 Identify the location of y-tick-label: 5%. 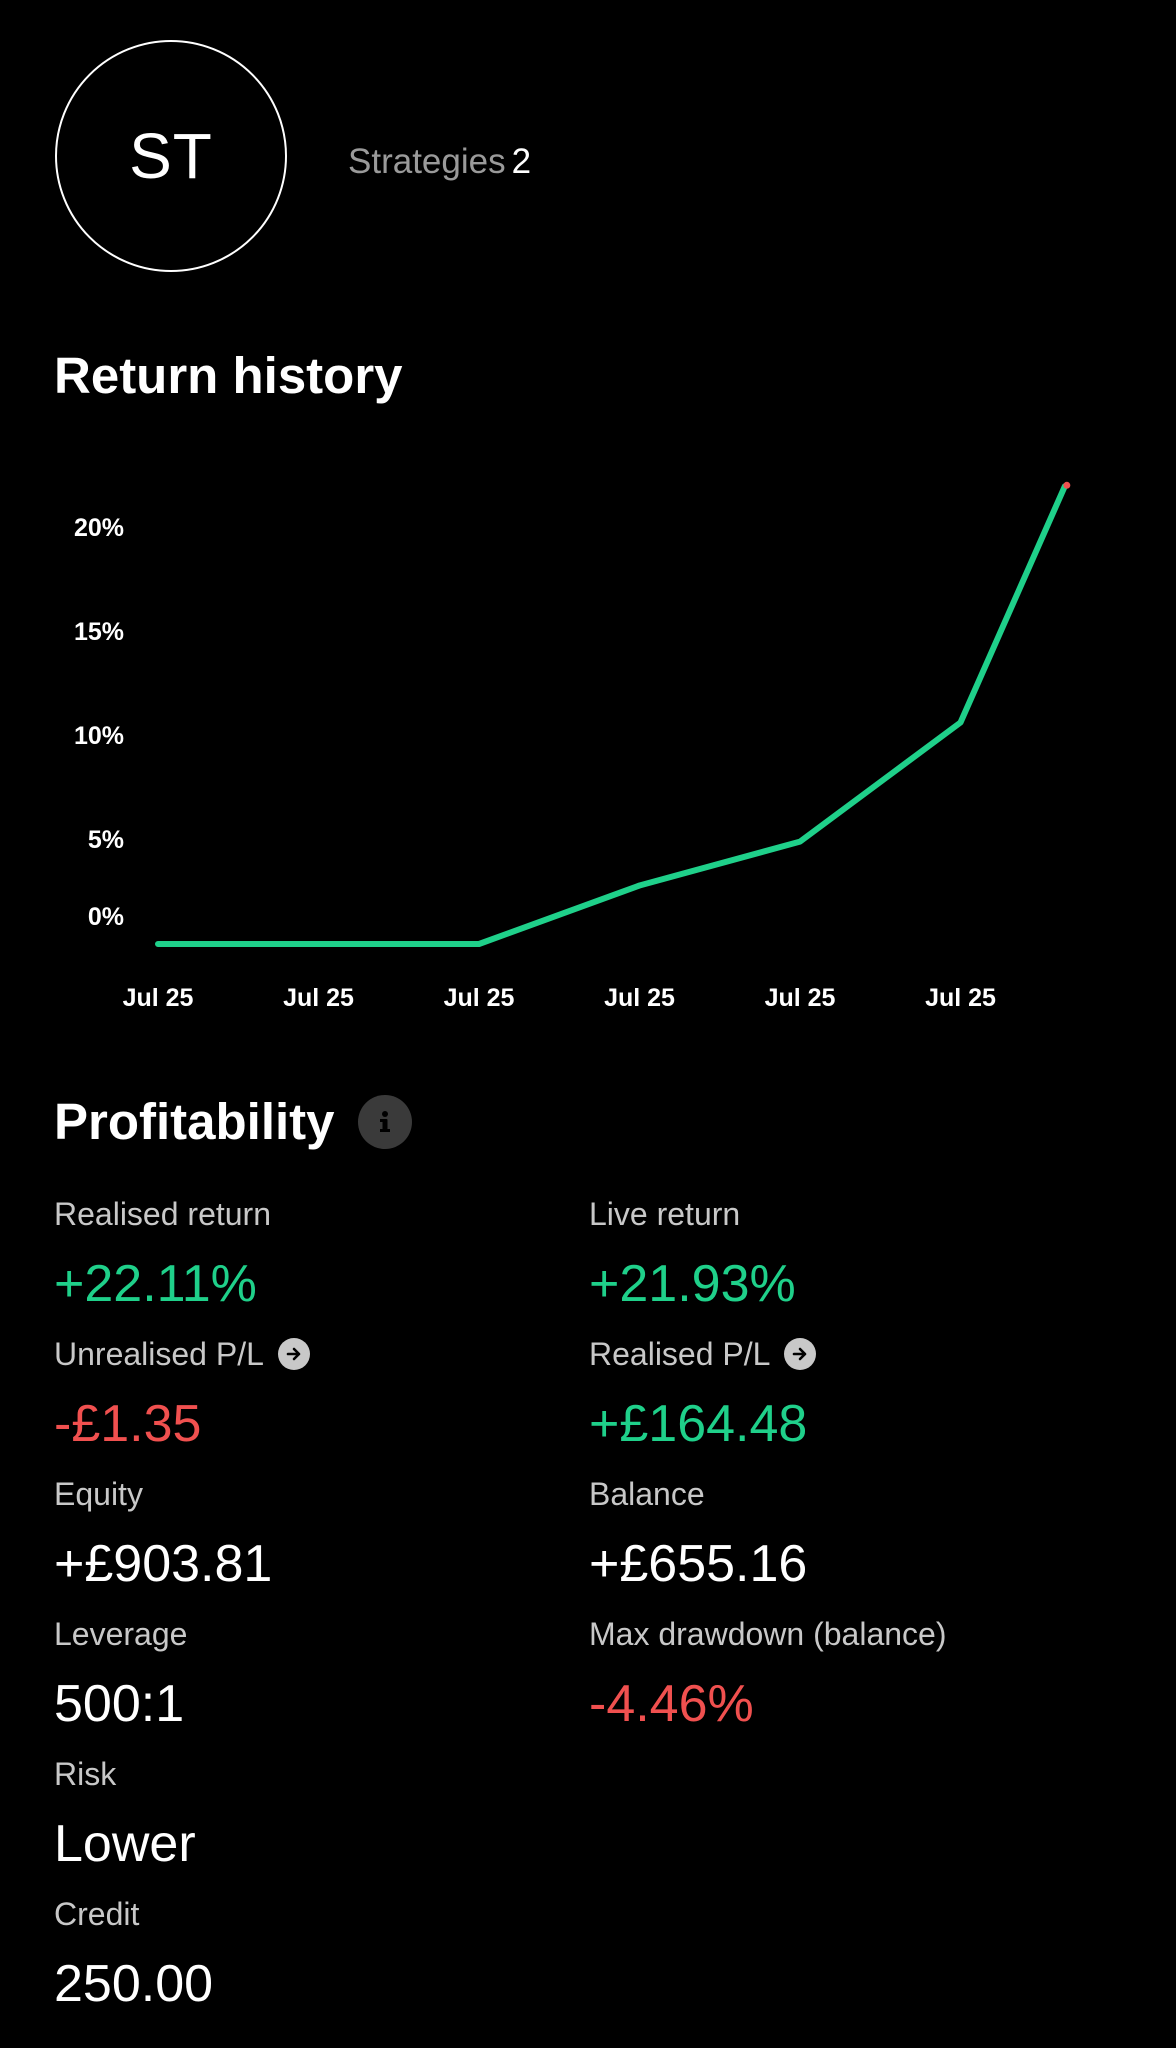
(106, 840).